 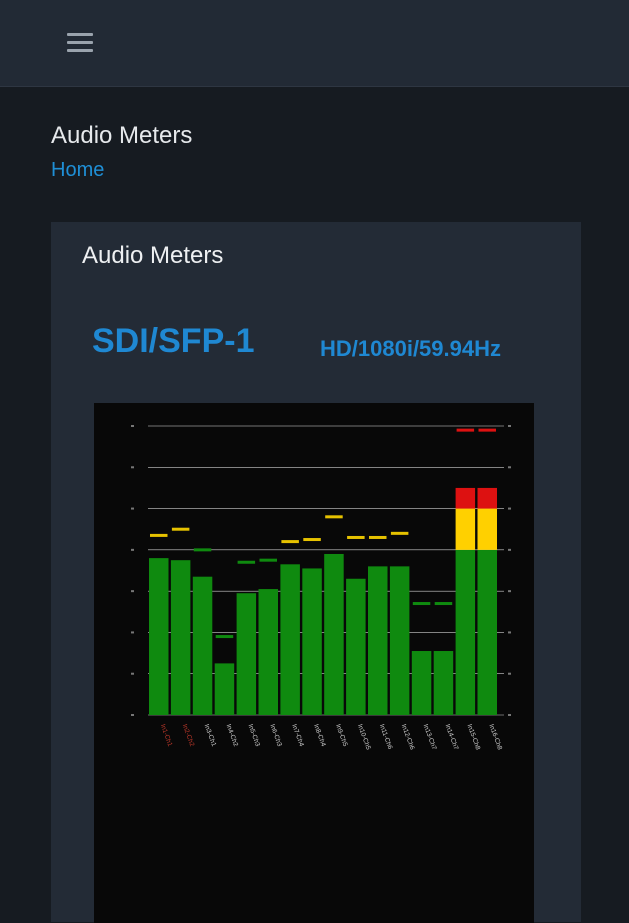 I want to click on channel-label: In8-Ch4, so click(x=319, y=735).